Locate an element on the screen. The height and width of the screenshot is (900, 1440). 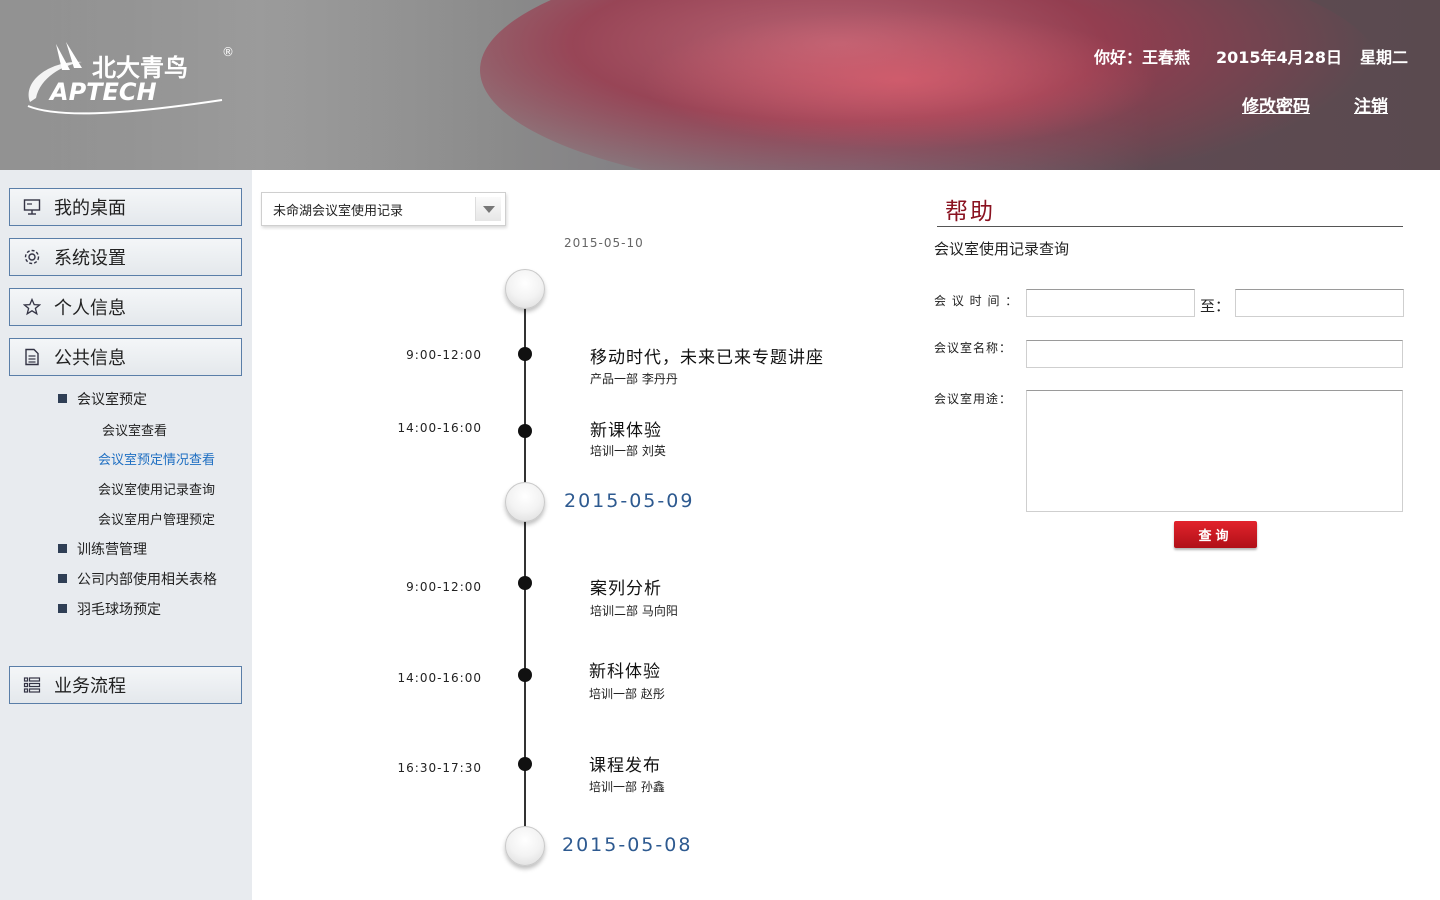
event-meta: 培训一部 刘英 is located at coordinates (628, 451).